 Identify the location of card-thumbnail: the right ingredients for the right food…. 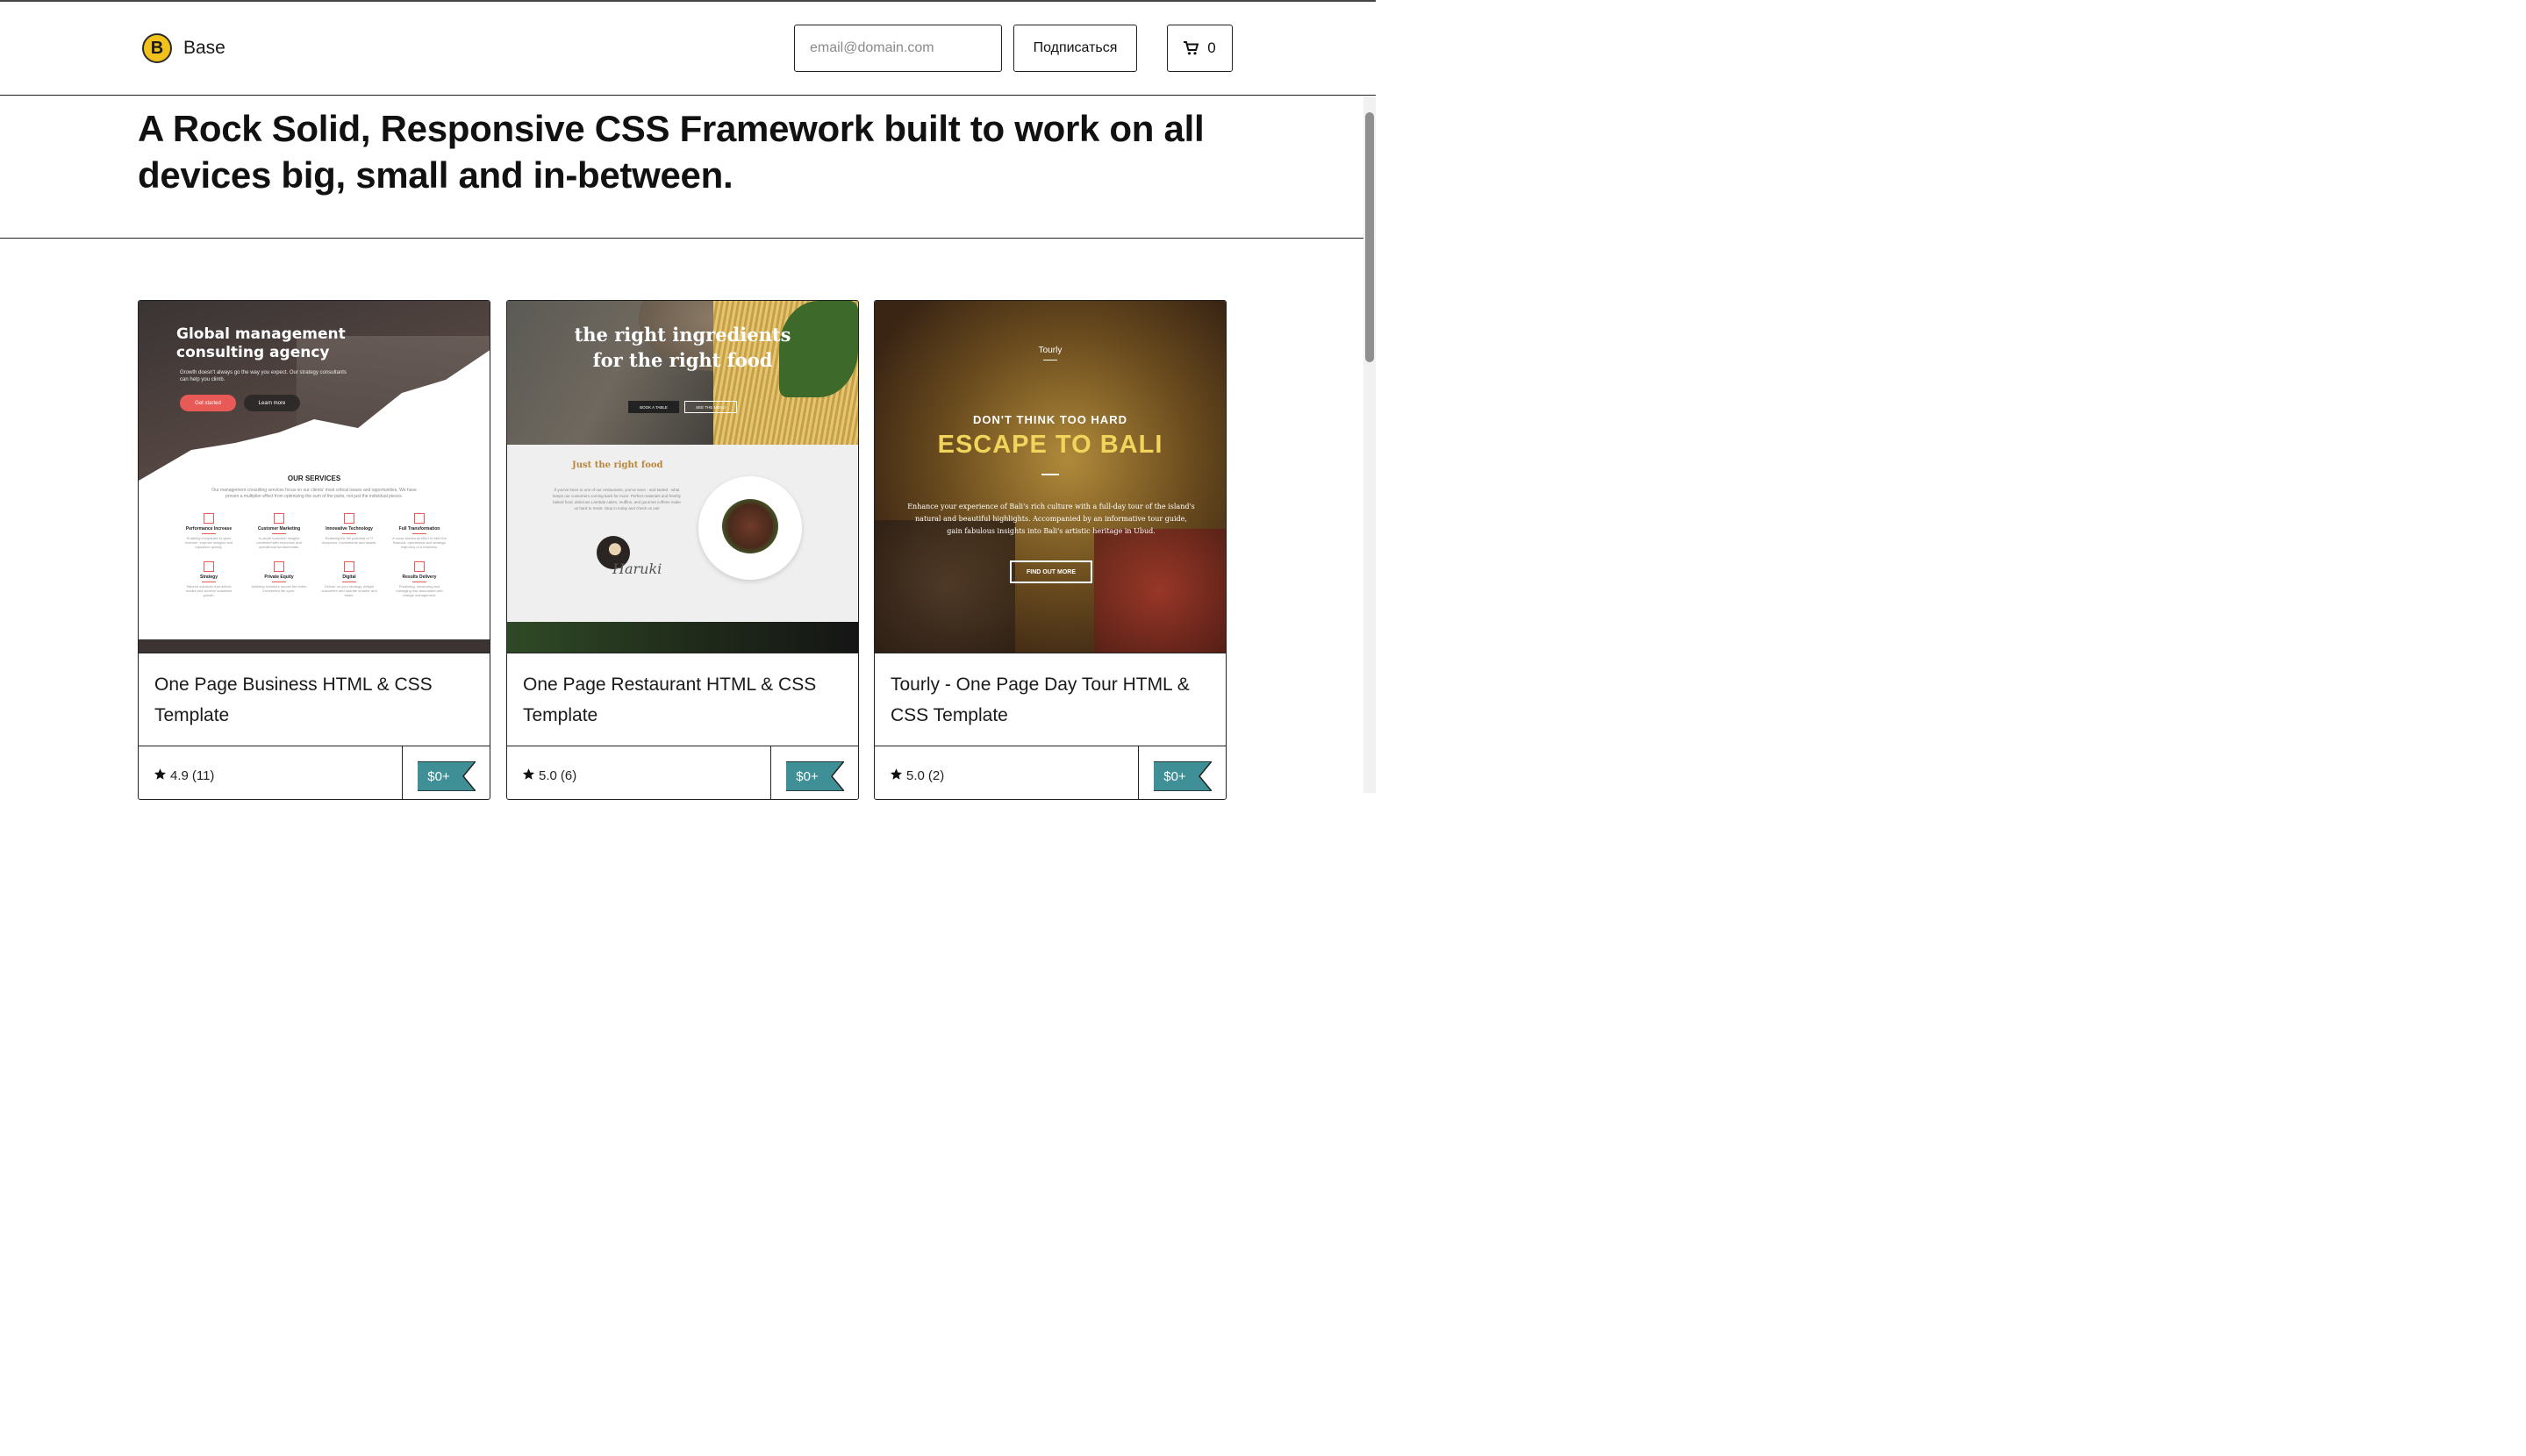
(682, 477).